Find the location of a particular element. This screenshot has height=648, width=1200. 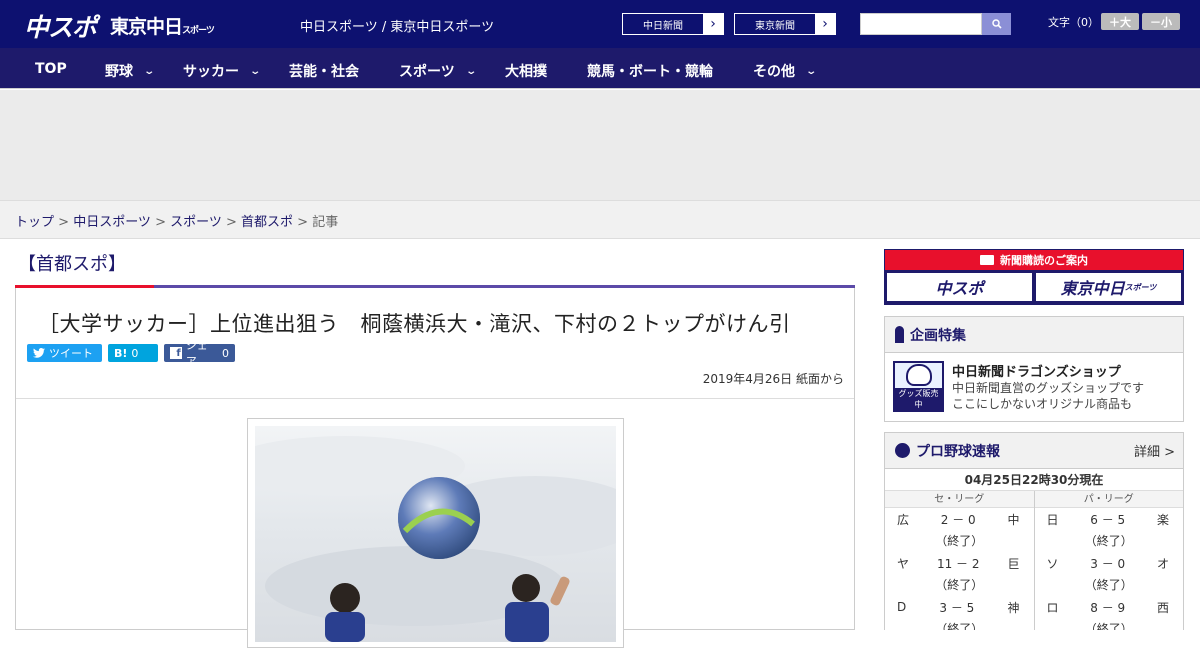

away-team: 西 is located at coordinates (1162, 607).